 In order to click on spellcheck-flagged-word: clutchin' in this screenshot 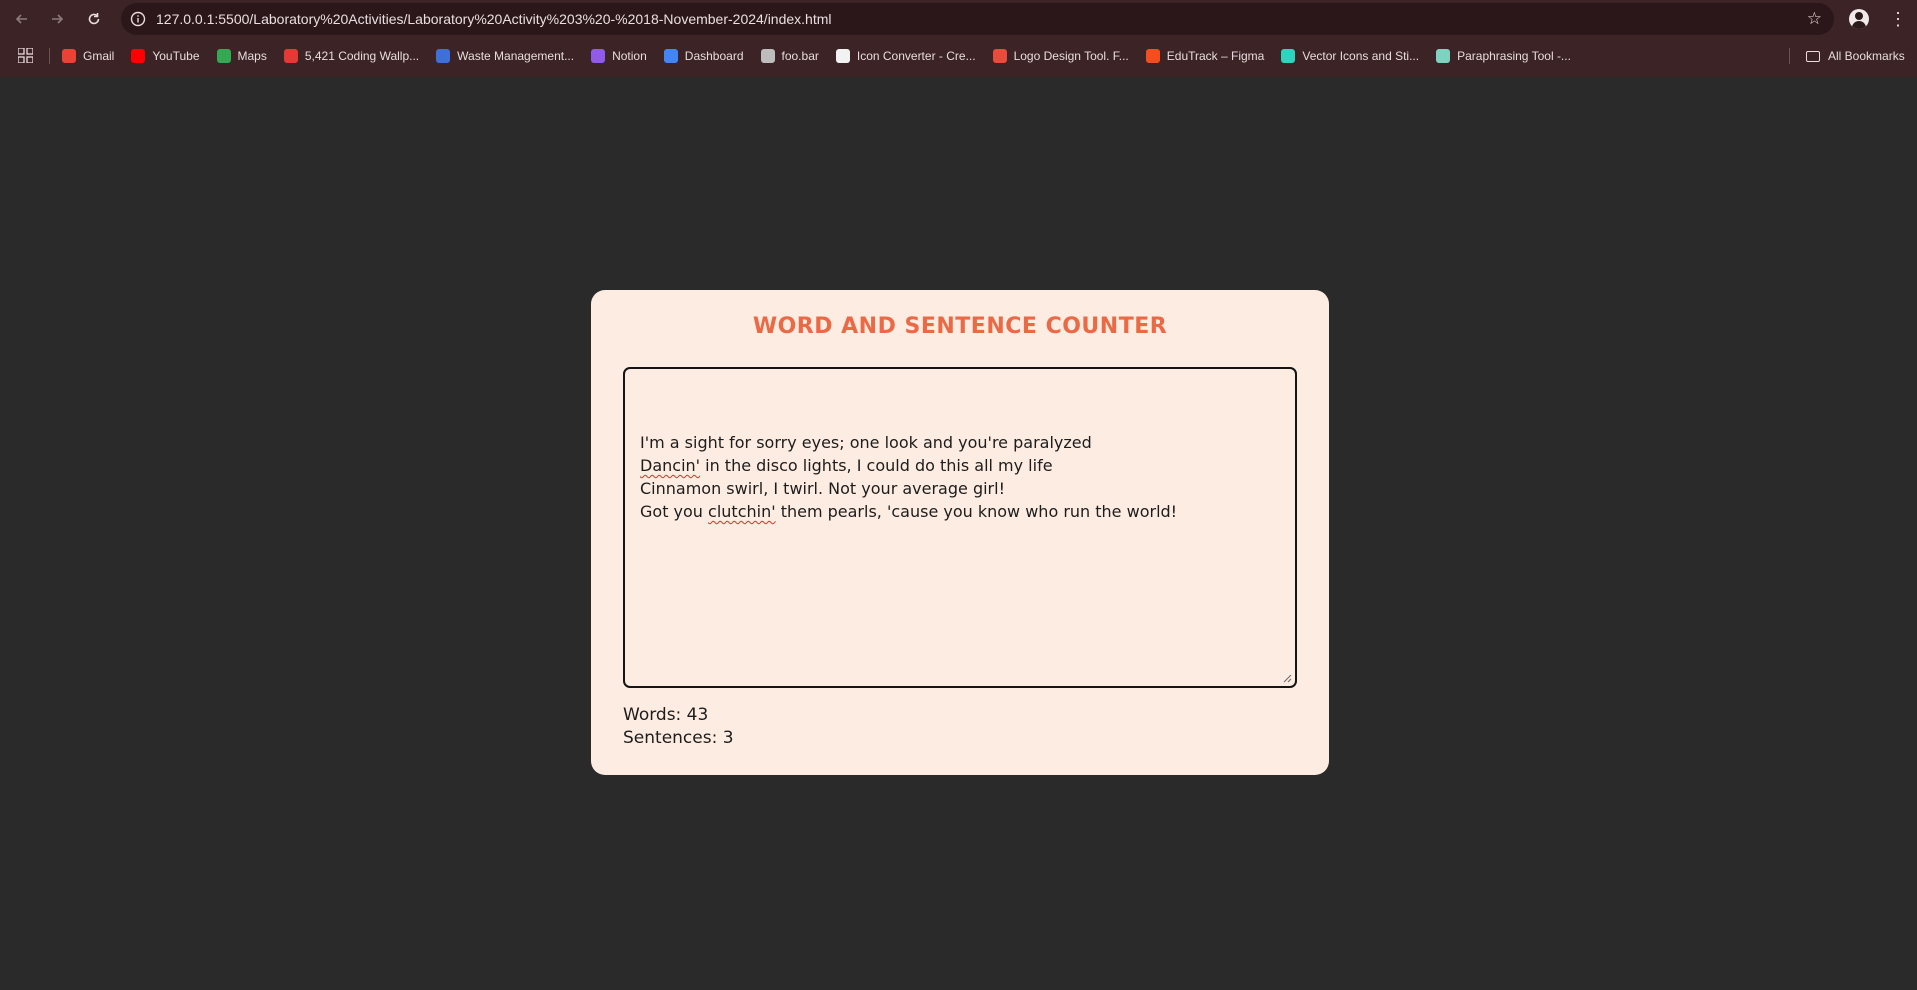, I will do `click(742, 511)`.